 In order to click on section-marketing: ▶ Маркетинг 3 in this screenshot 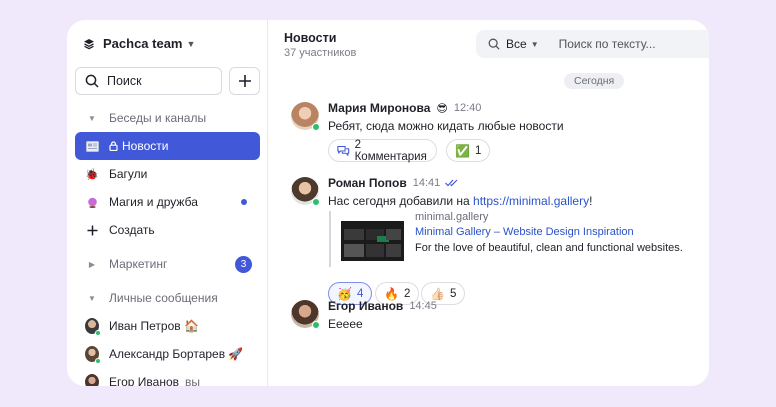, I will do `click(167, 264)`.